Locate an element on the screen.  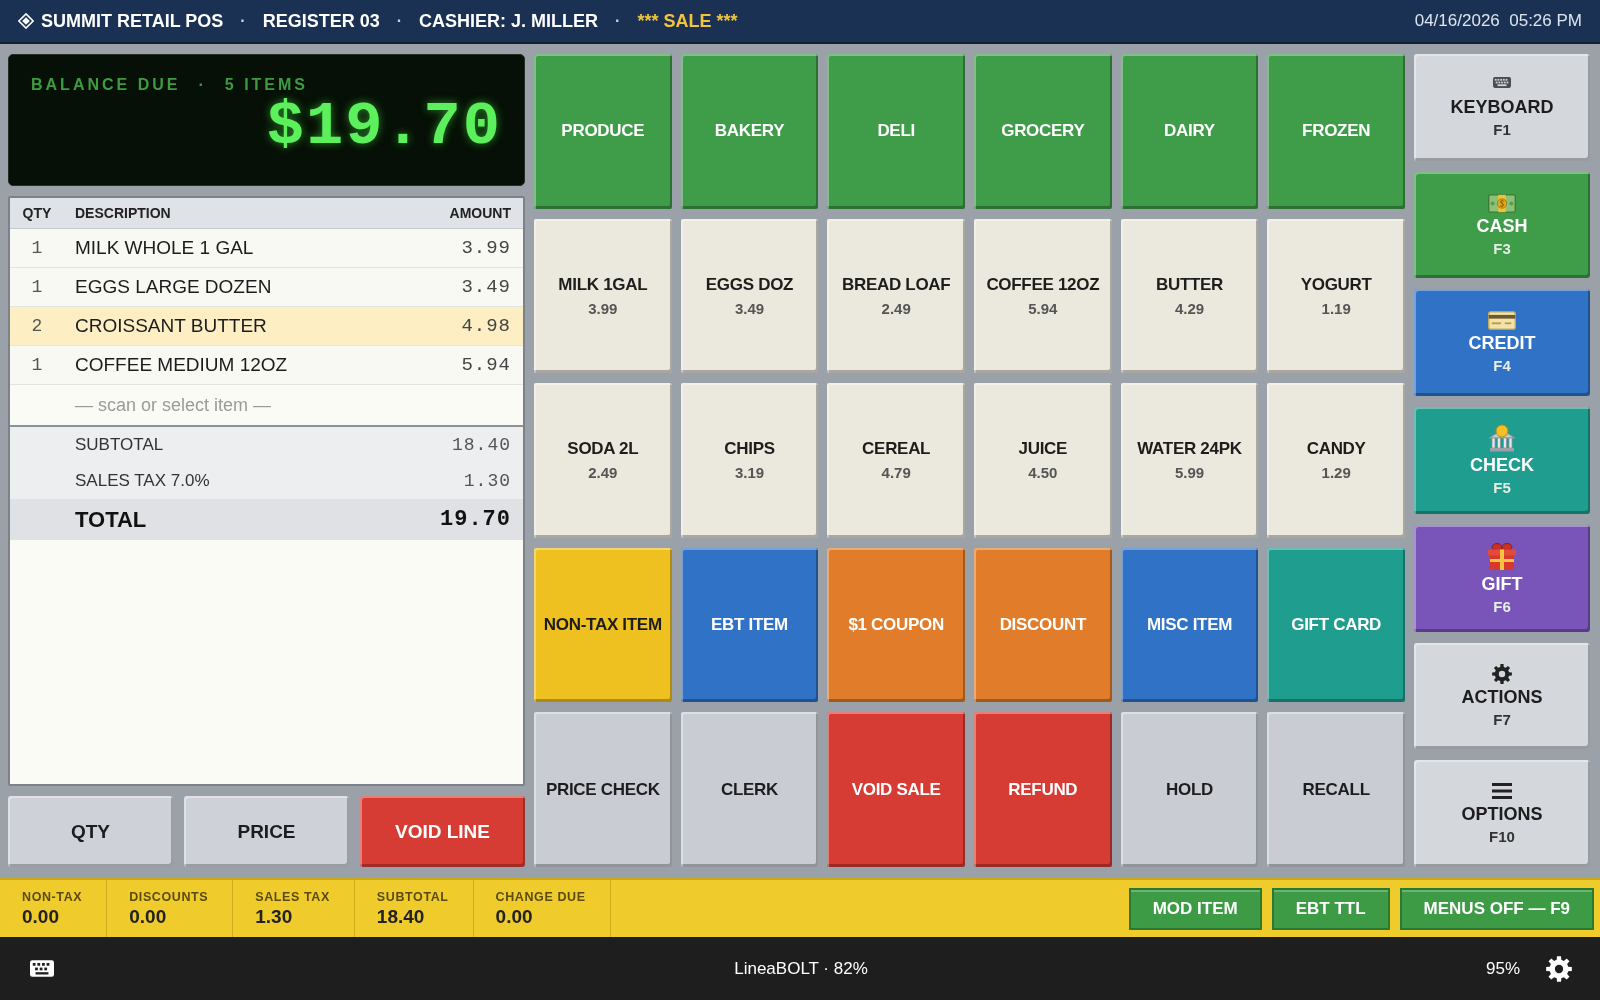
summary-value: 1.30 is located at coordinates (274, 916).